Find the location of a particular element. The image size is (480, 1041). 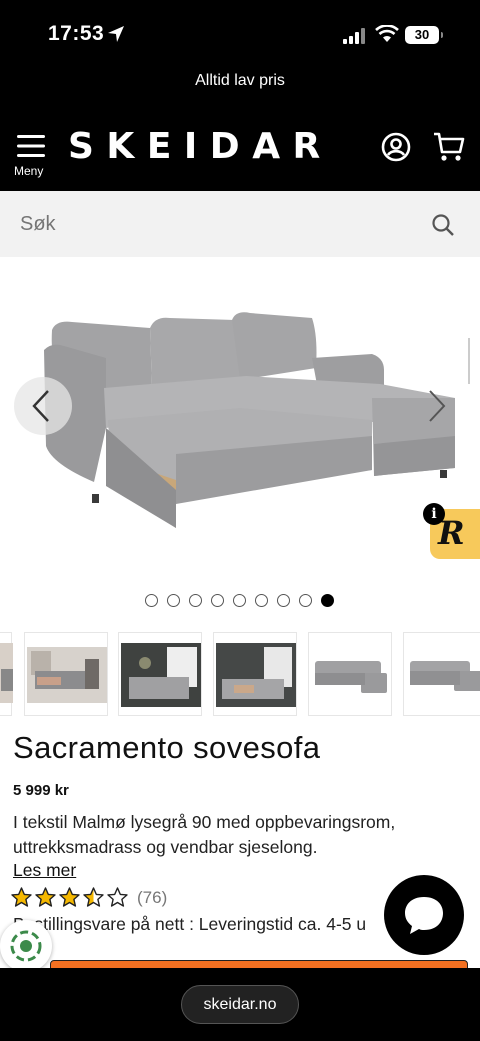

site-header: Meny SKEIDAR is located at coordinates (240, 151).